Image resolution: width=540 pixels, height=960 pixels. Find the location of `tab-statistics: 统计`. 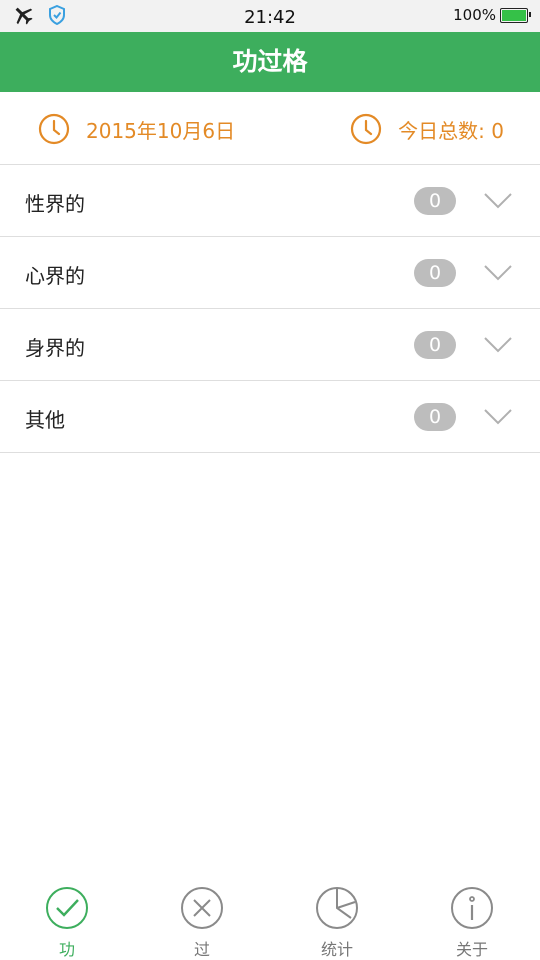

tab-statistics: 统计 is located at coordinates (337, 923).